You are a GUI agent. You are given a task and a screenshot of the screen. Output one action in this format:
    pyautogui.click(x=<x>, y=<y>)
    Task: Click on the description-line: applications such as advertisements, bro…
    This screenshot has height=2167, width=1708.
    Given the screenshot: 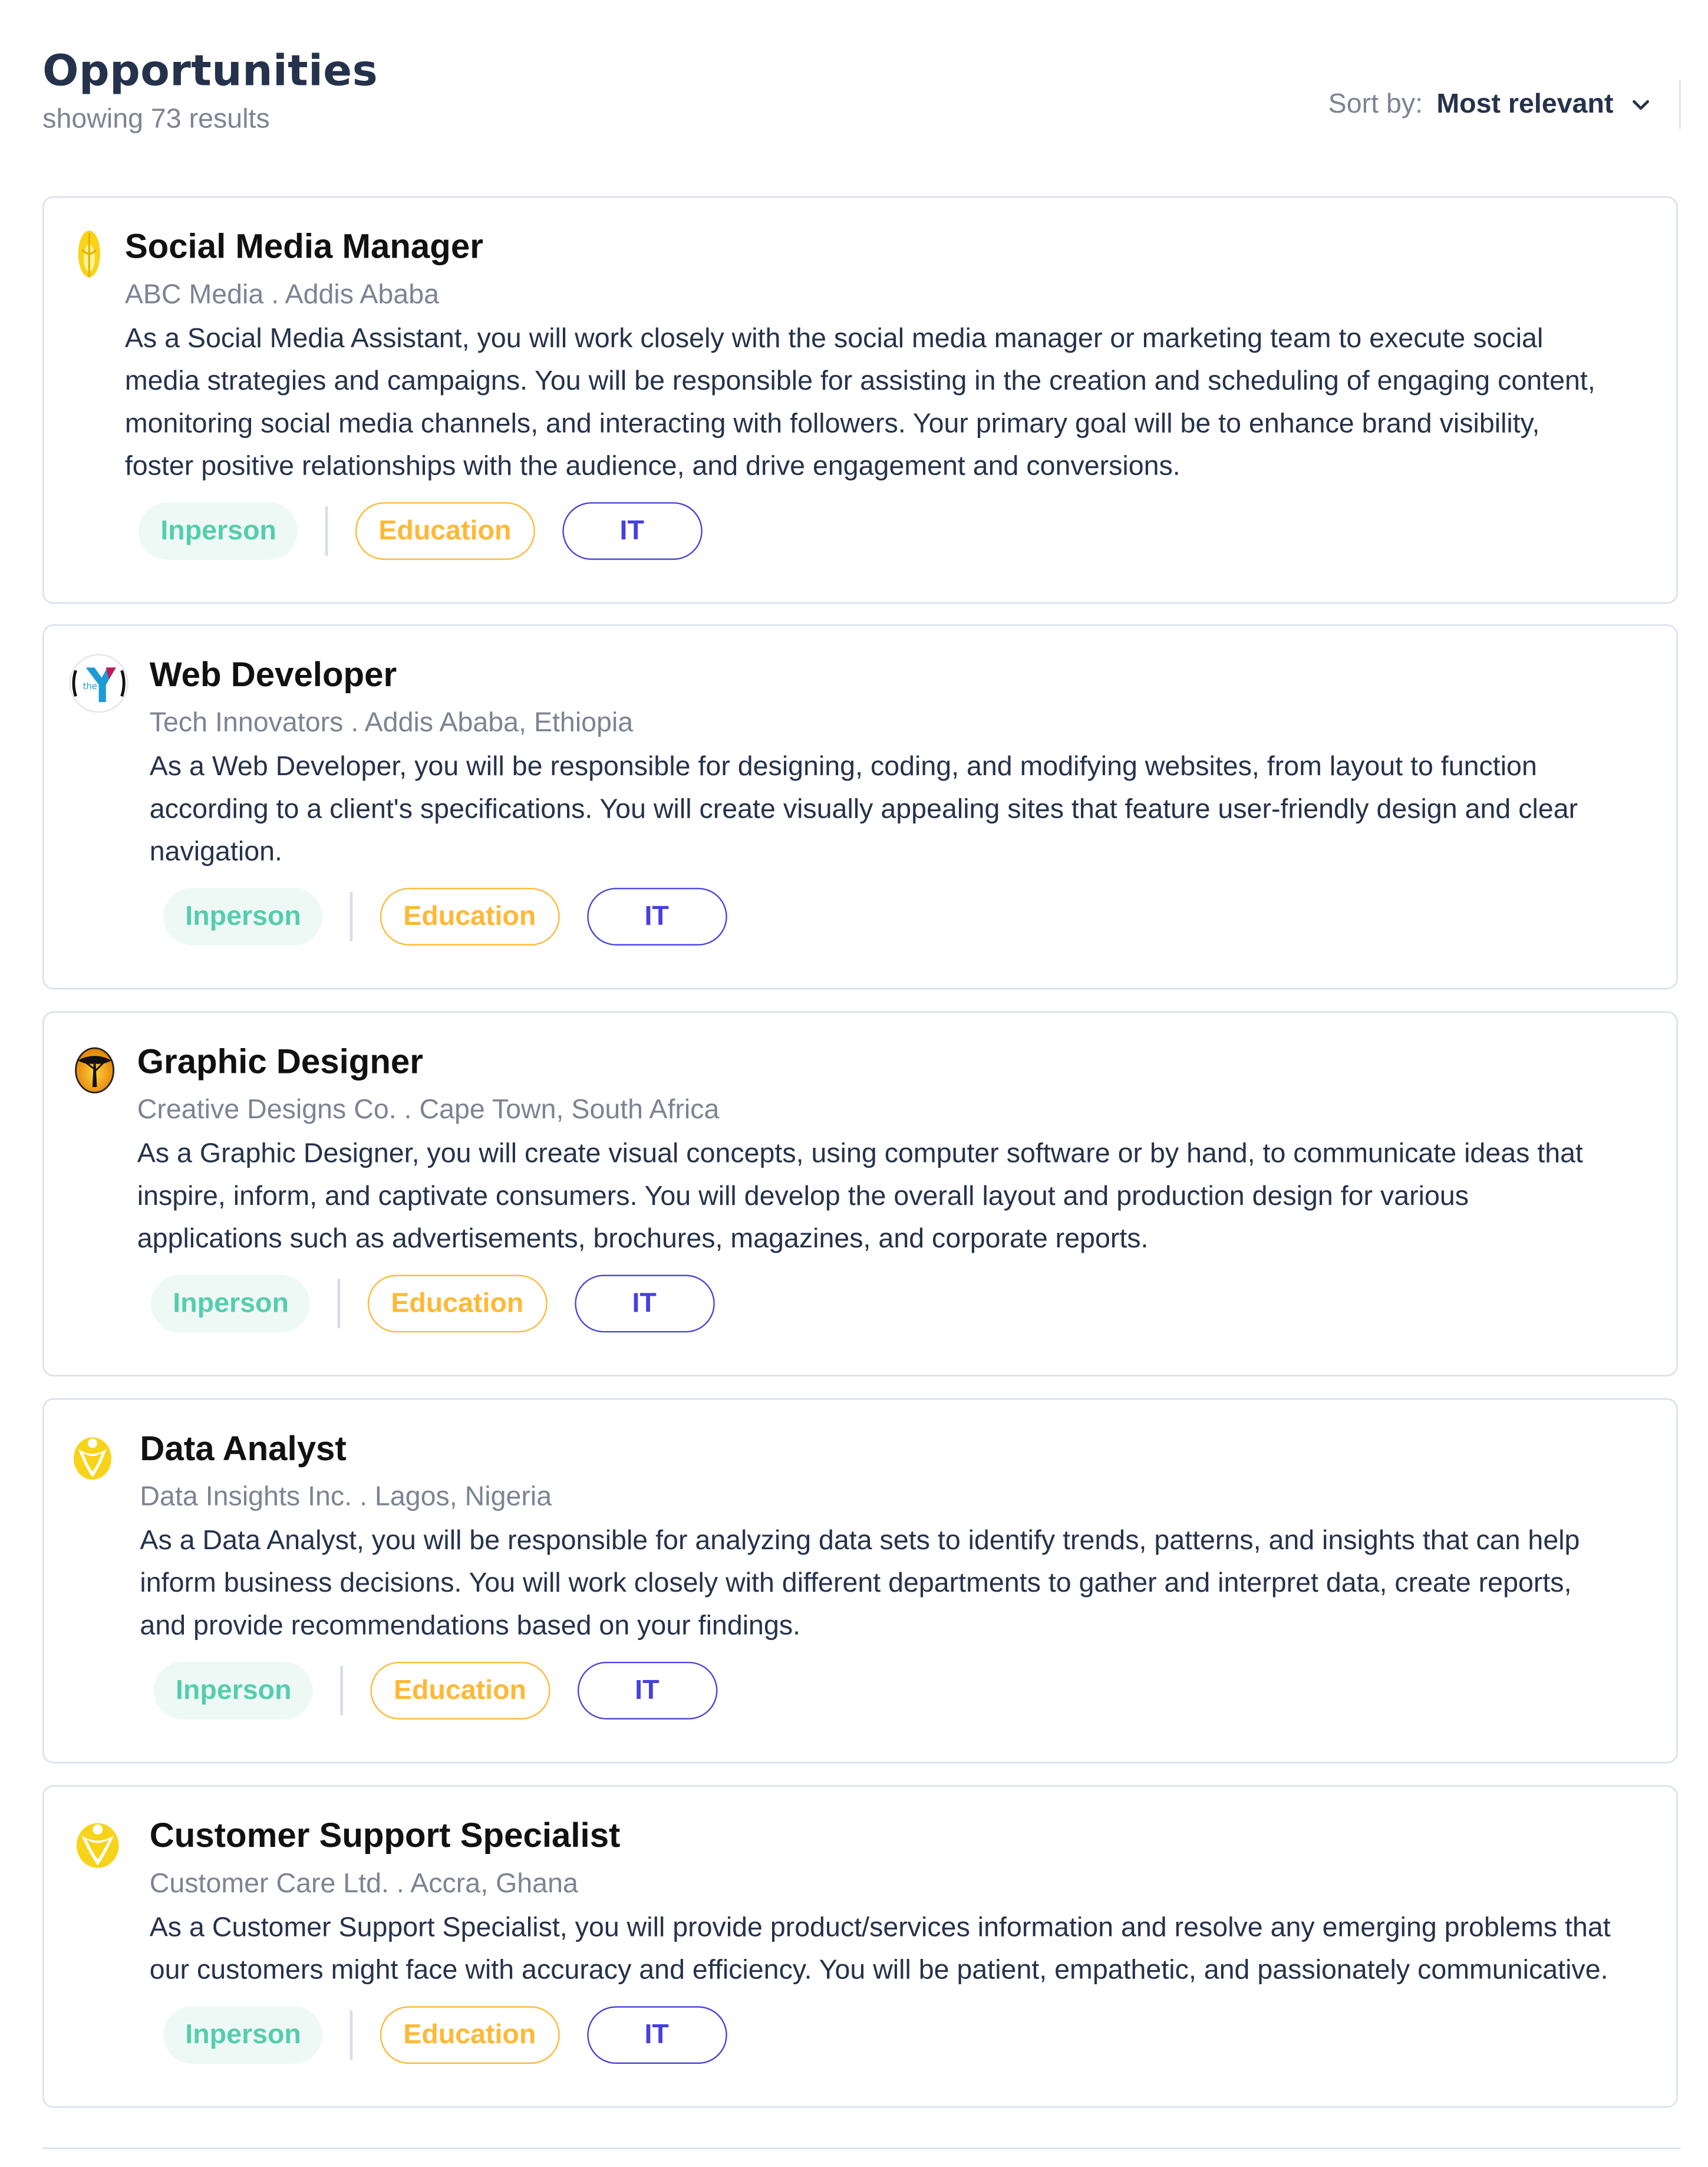 What is the action you would take?
    pyautogui.click(x=643, y=1239)
    